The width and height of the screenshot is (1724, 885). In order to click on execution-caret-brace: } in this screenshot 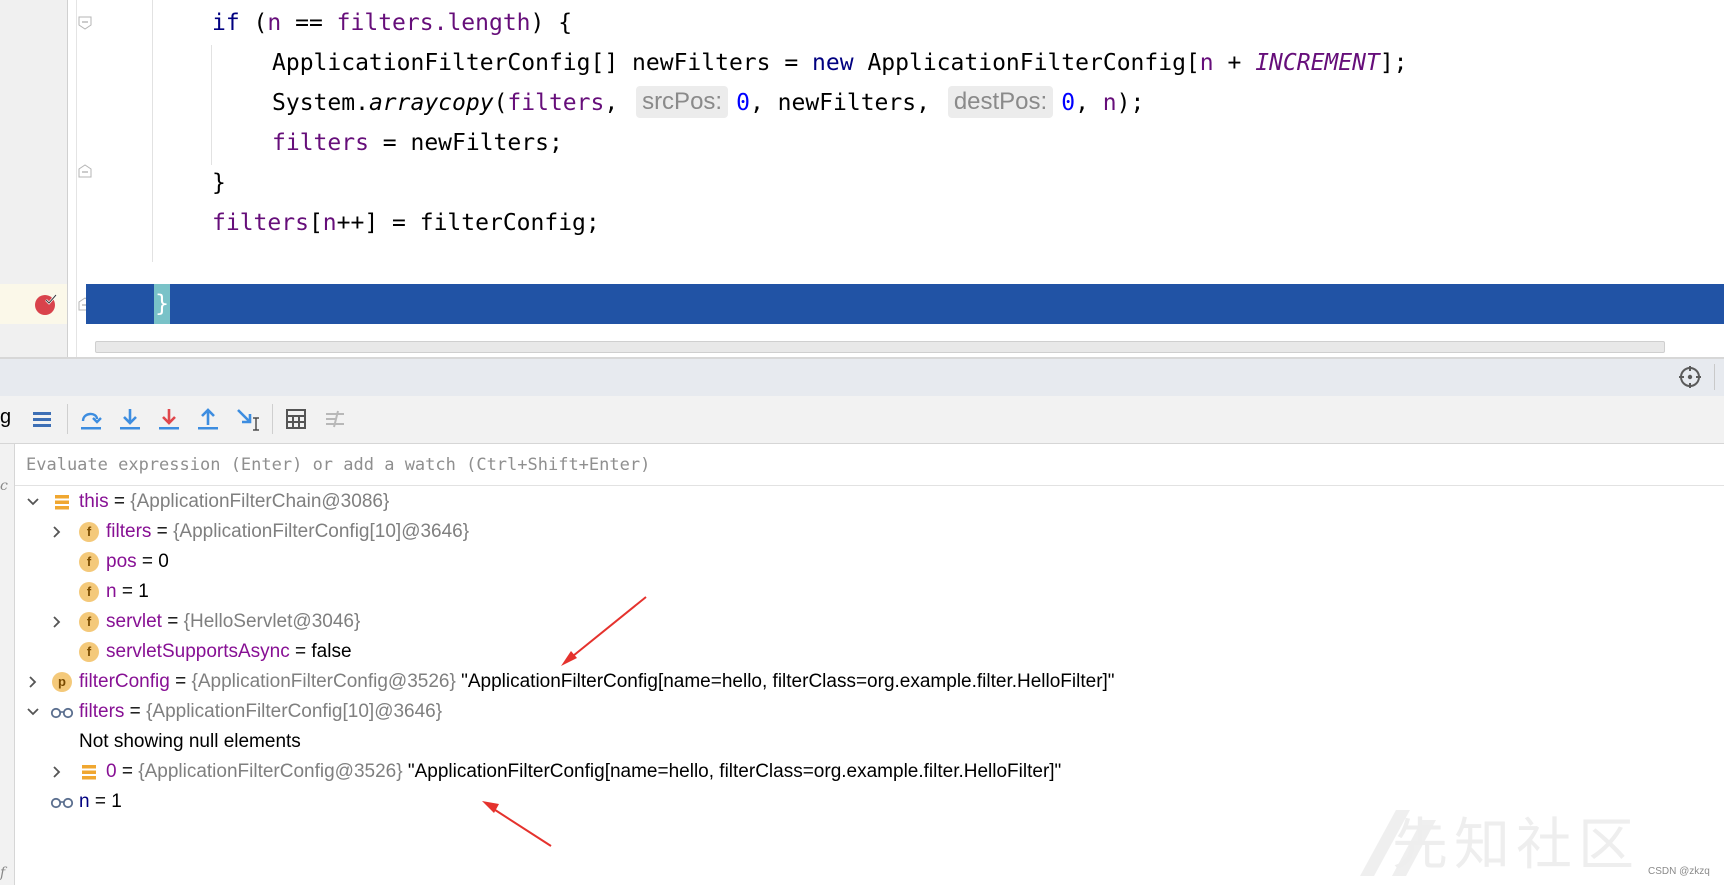, I will do `click(162, 304)`.